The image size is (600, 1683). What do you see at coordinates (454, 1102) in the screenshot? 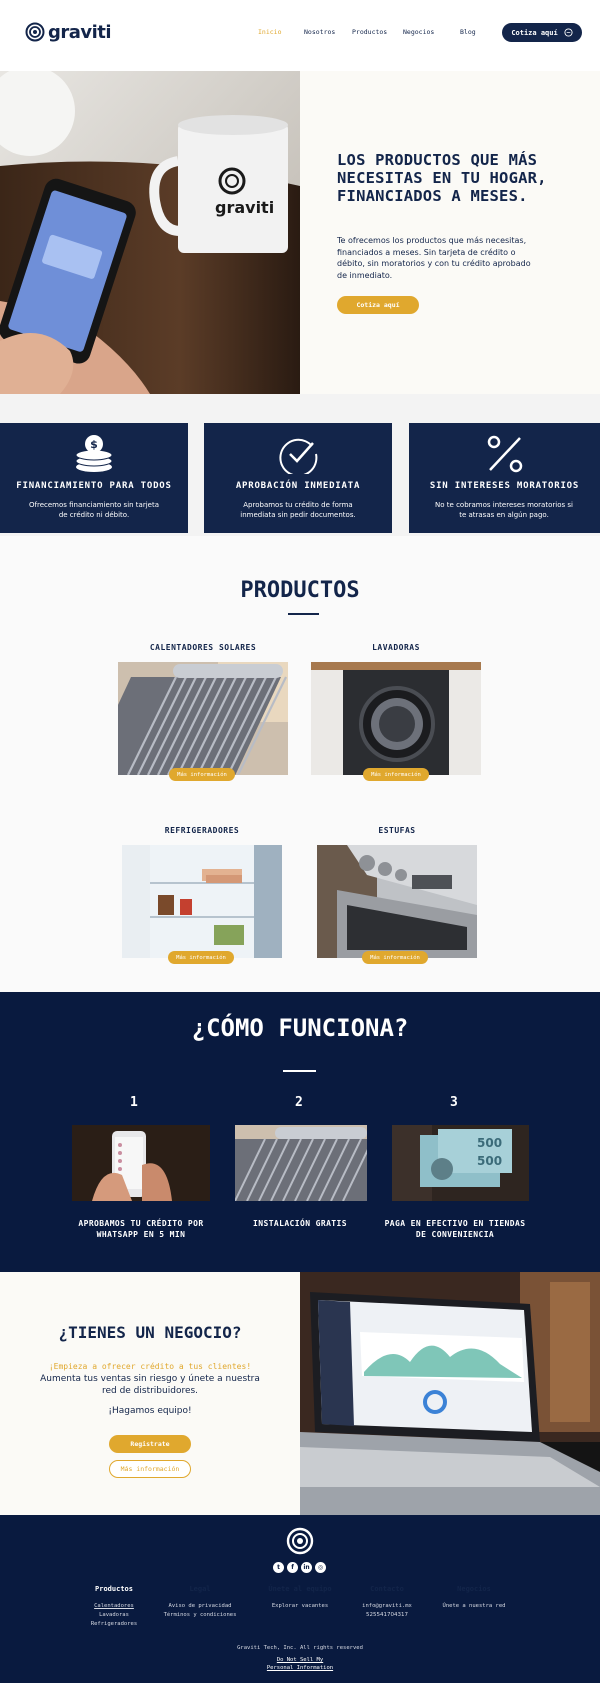
I see `step-number: 3` at bounding box center [454, 1102].